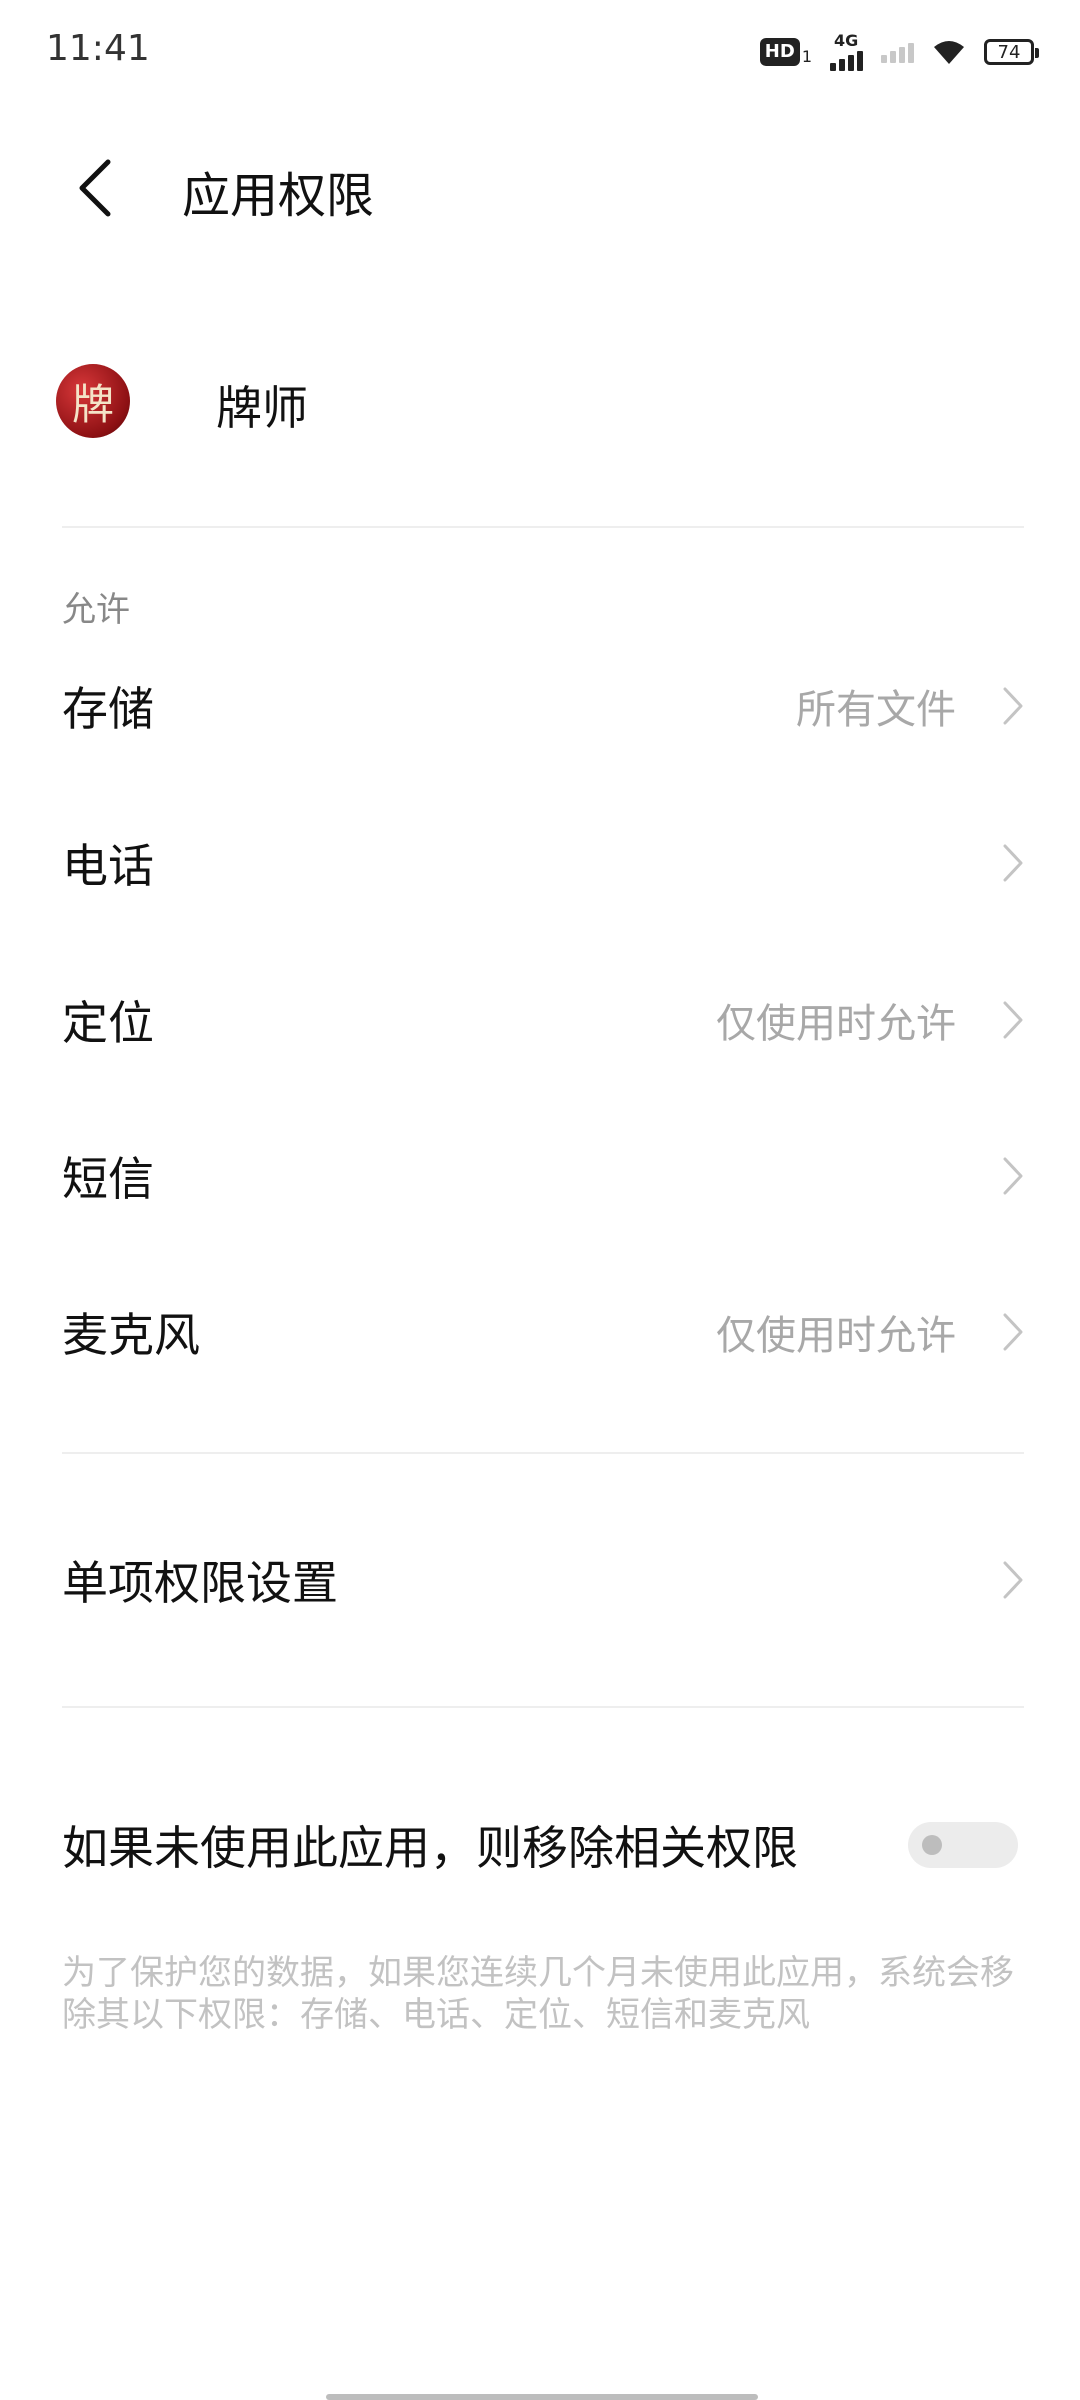 This screenshot has width=1080, height=2400. Describe the element at coordinates (543, 1176) in the screenshot. I see `permission-row-sms: 短信` at that location.